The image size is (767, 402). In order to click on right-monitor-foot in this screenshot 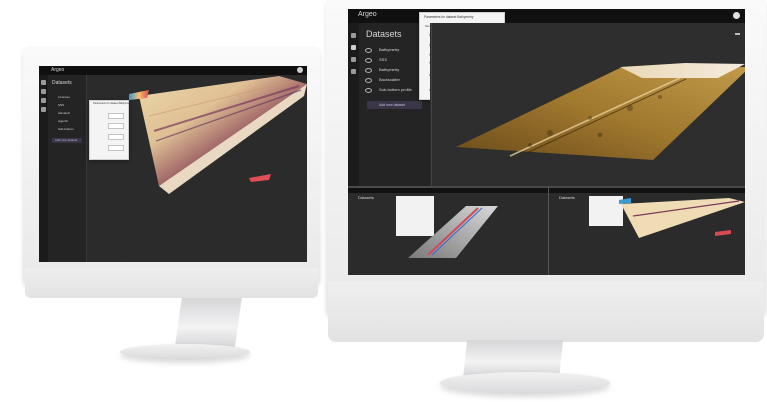, I will do `click(525, 383)`.